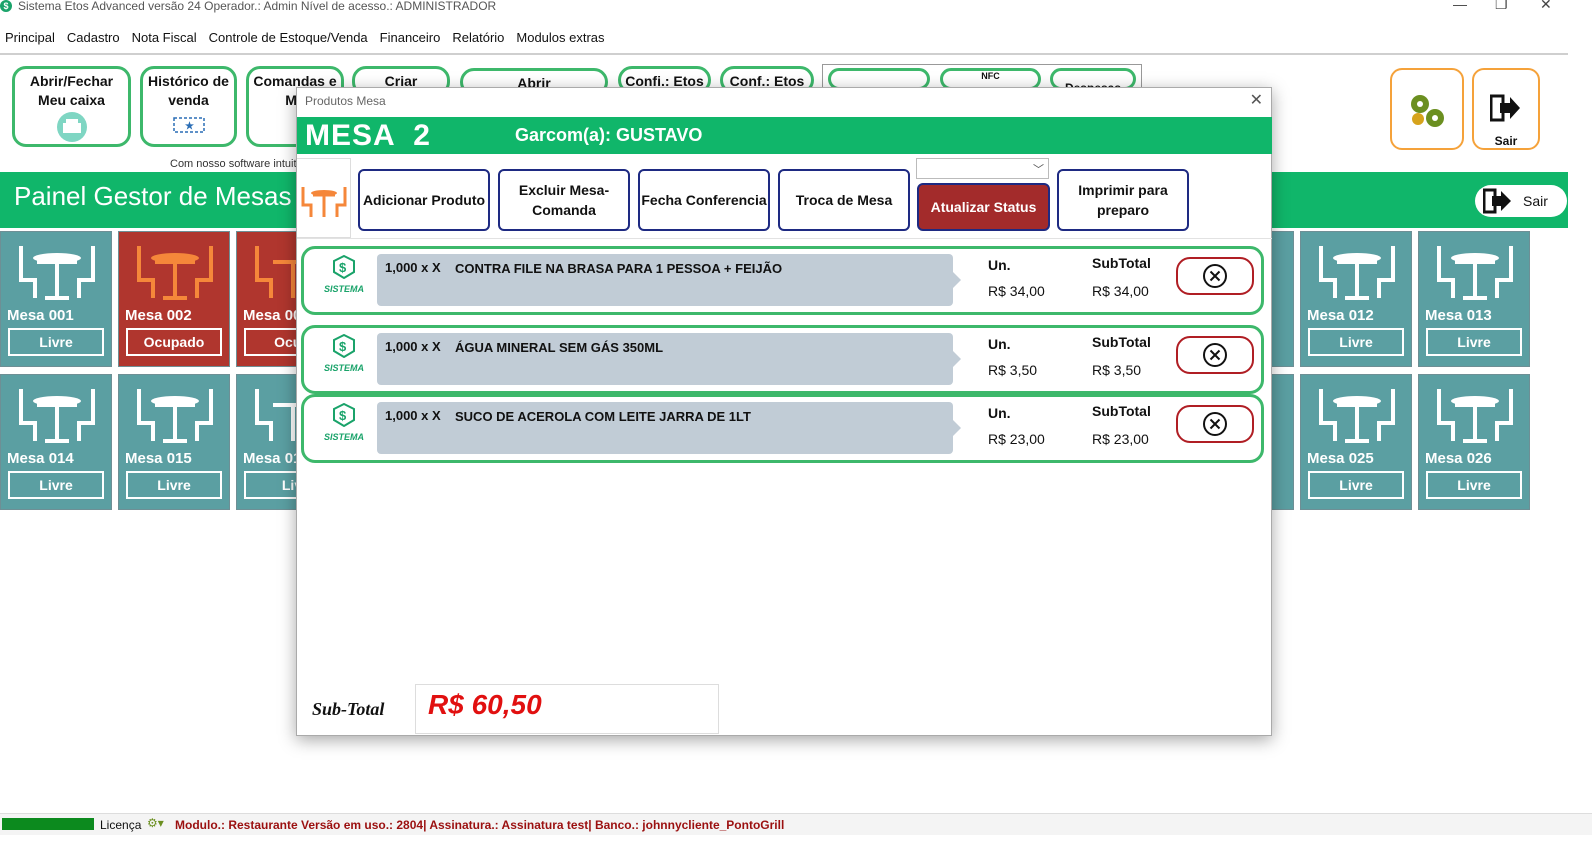 Image resolution: width=1592 pixels, height=848 pixels. I want to click on mesa-name: Mesa 014, so click(40, 458).